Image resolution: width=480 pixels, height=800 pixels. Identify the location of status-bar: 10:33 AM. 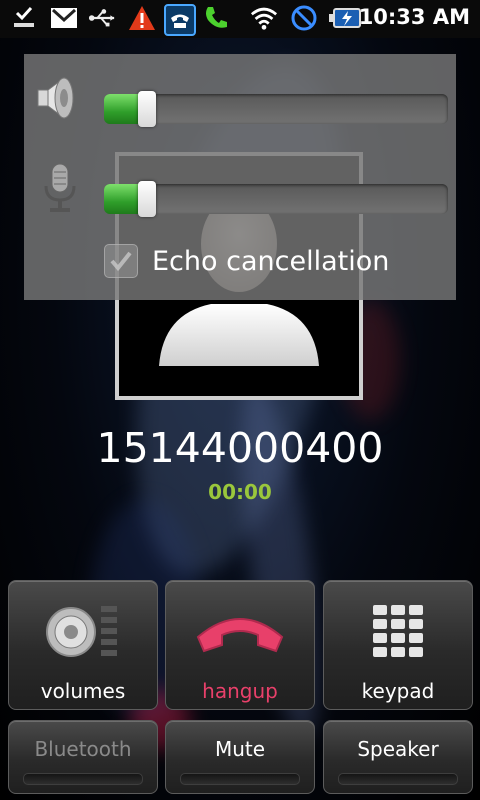
(240, 19).